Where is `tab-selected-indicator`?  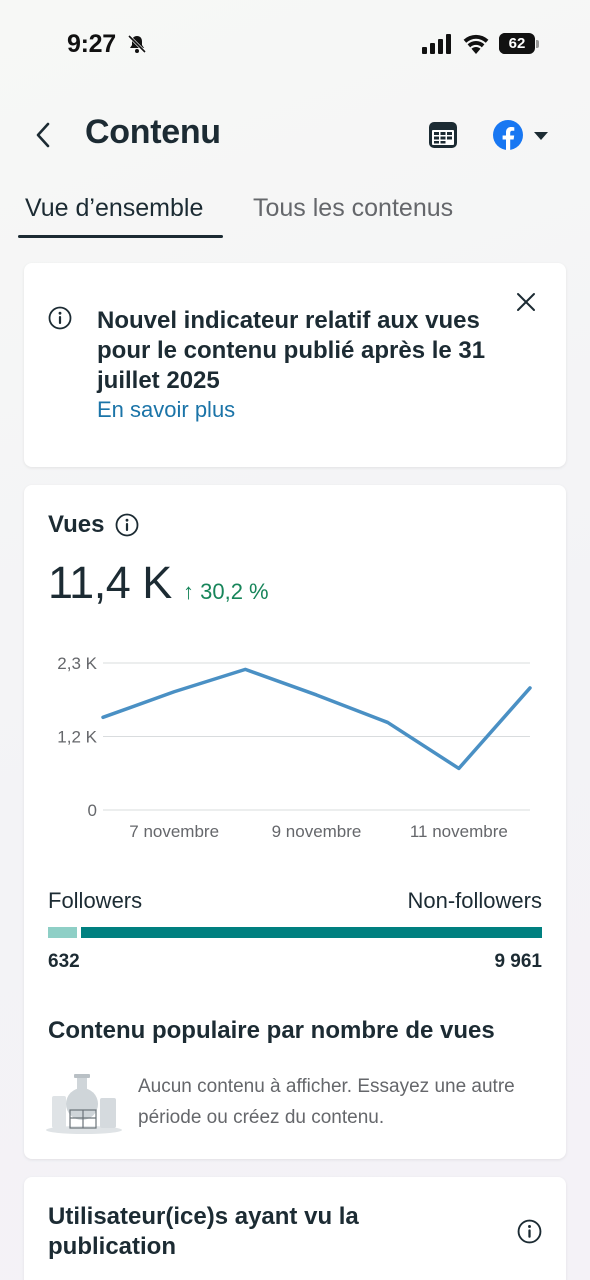 tab-selected-indicator is located at coordinates (120, 236).